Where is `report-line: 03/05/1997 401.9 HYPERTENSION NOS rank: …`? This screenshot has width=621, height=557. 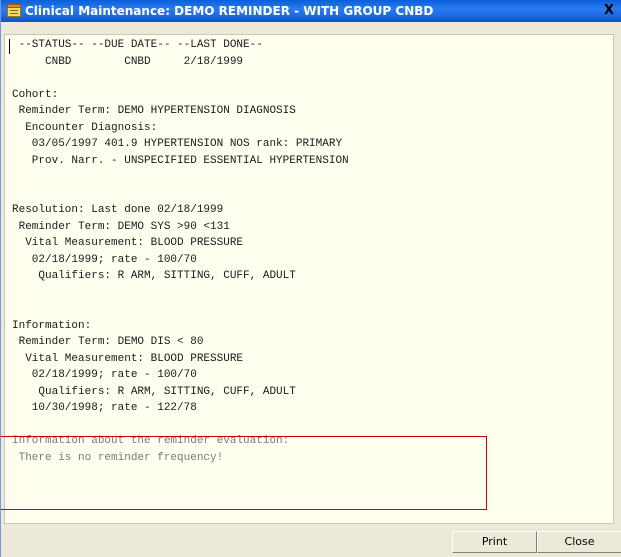
report-line: 03/05/1997 401.9 HYPERTENSION NOS rank: … is located at coordinates (177, 144).